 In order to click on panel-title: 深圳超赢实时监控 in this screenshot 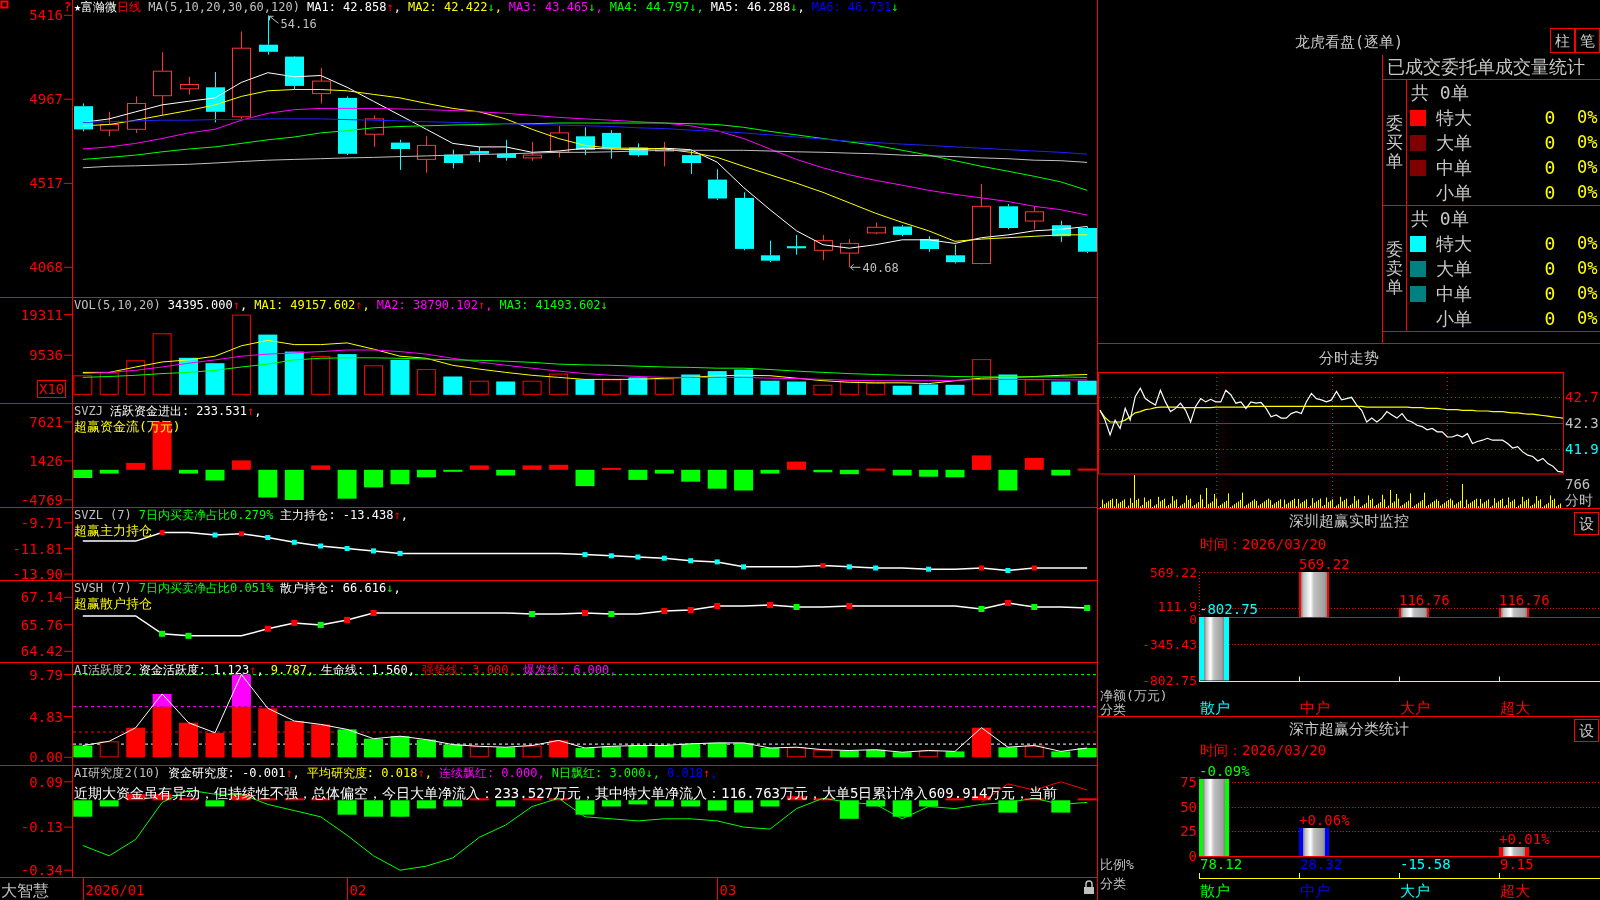, I will do `click(1349, 521)`.